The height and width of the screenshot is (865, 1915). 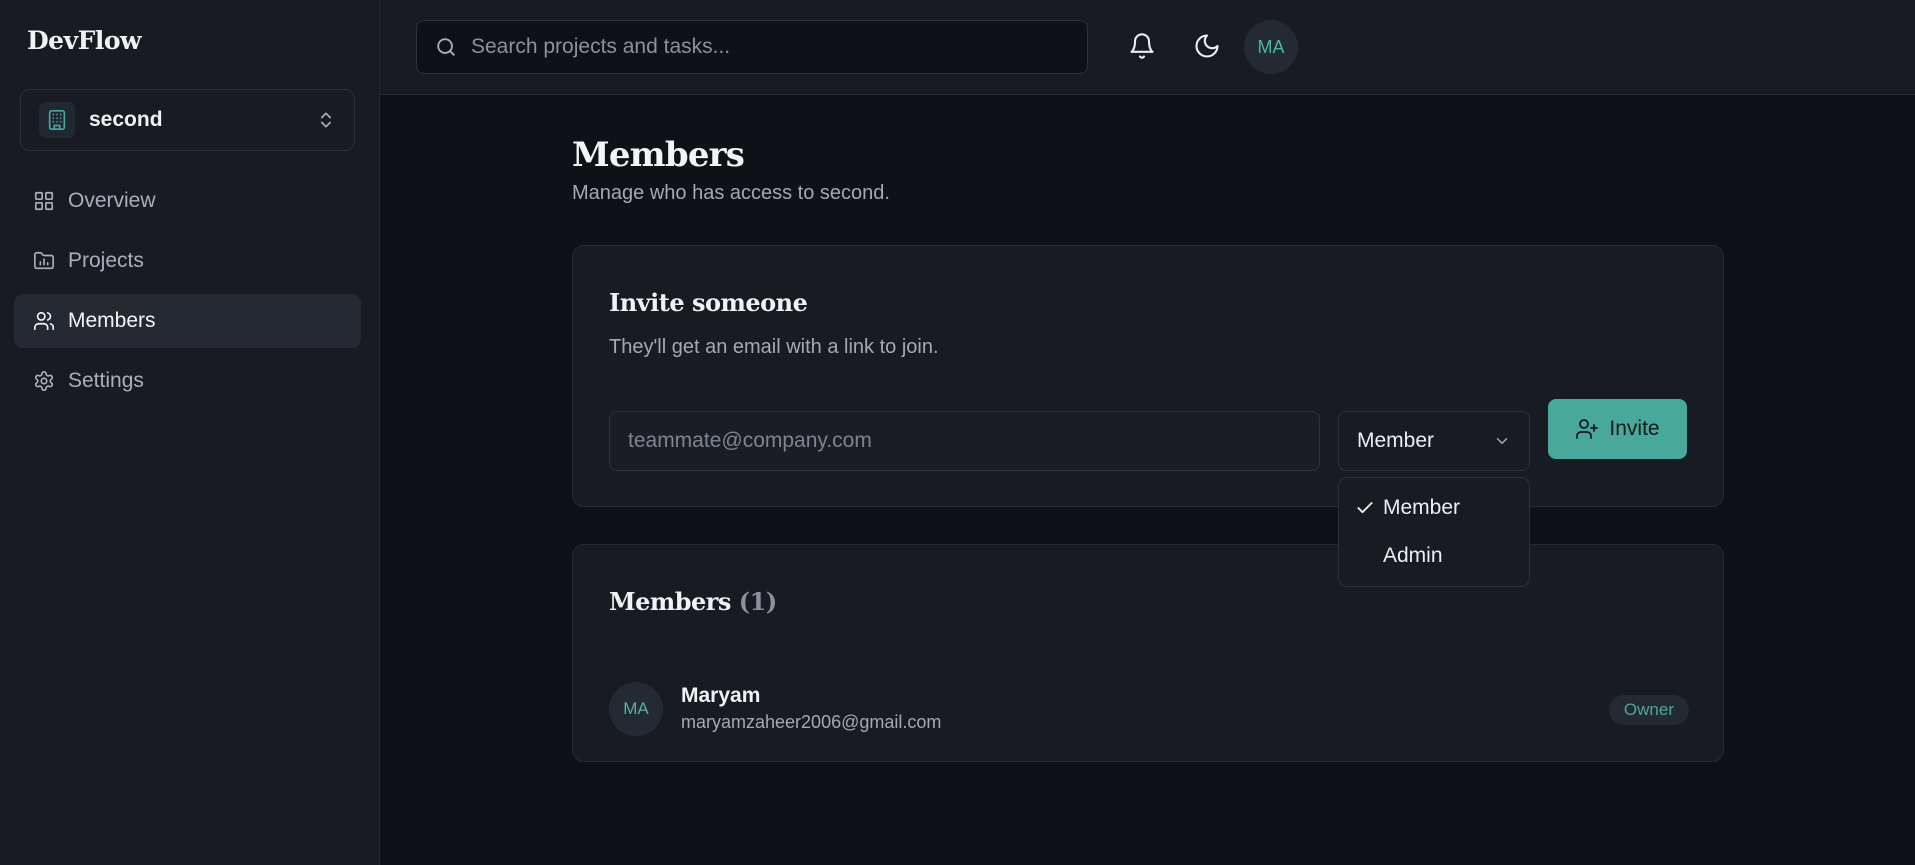 What do you see at coordinates (112, 200) in the screenshot?
I see `sidebar-item-label: Overview` at bounding box center [112, 200].